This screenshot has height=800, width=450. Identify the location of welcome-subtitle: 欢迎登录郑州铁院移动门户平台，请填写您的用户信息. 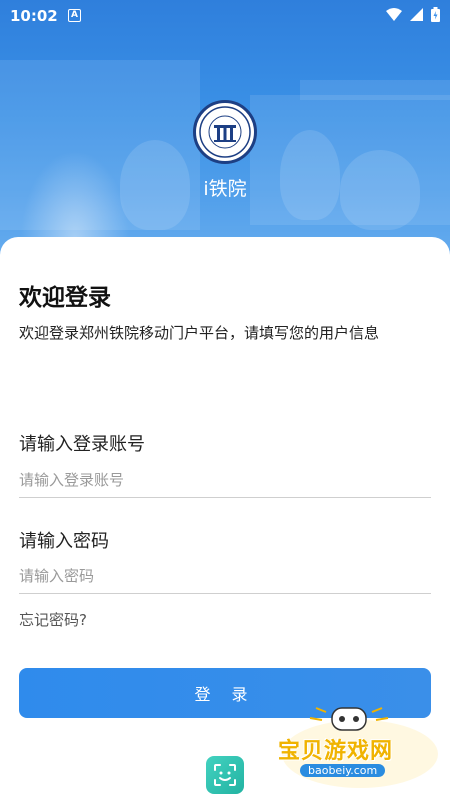
(199, 333).